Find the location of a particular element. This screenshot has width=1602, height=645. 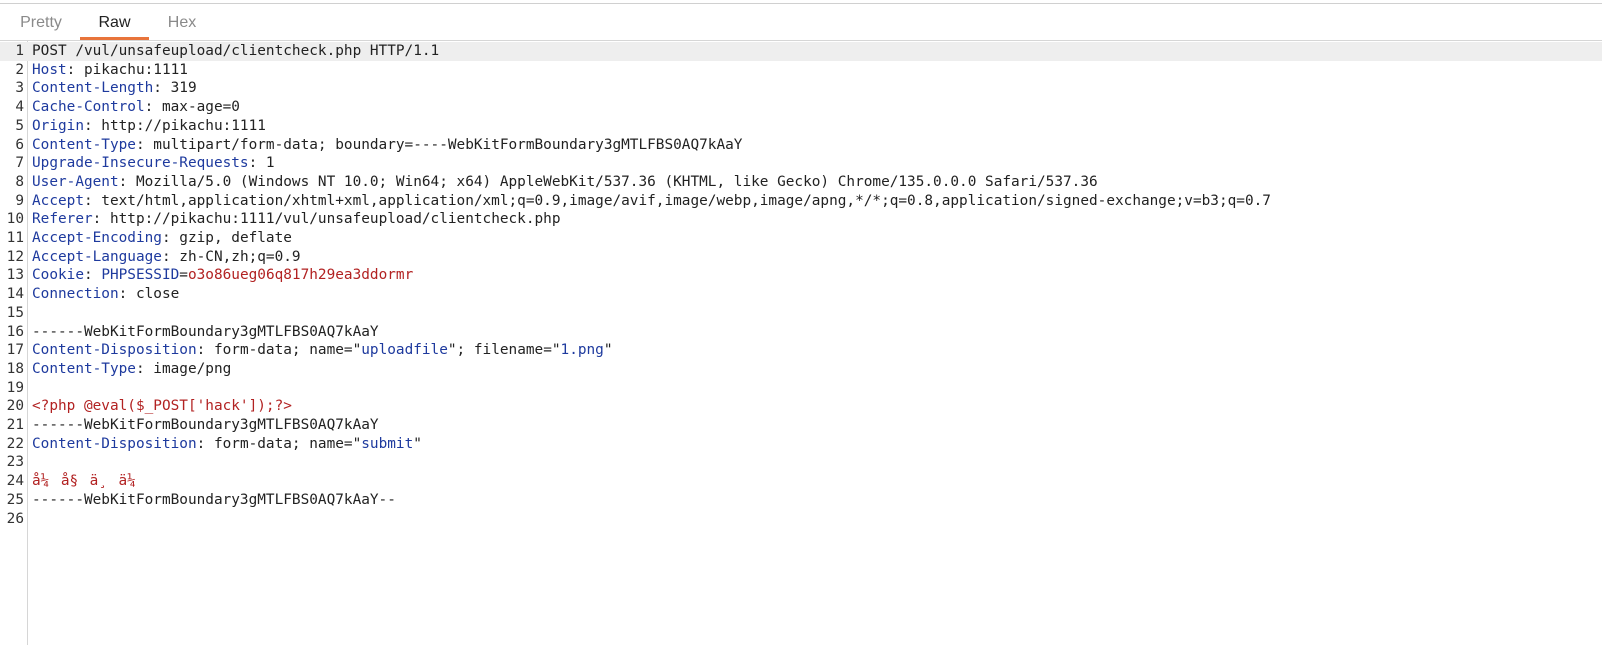

text-segment: : close is located at coordinates (149, 294).